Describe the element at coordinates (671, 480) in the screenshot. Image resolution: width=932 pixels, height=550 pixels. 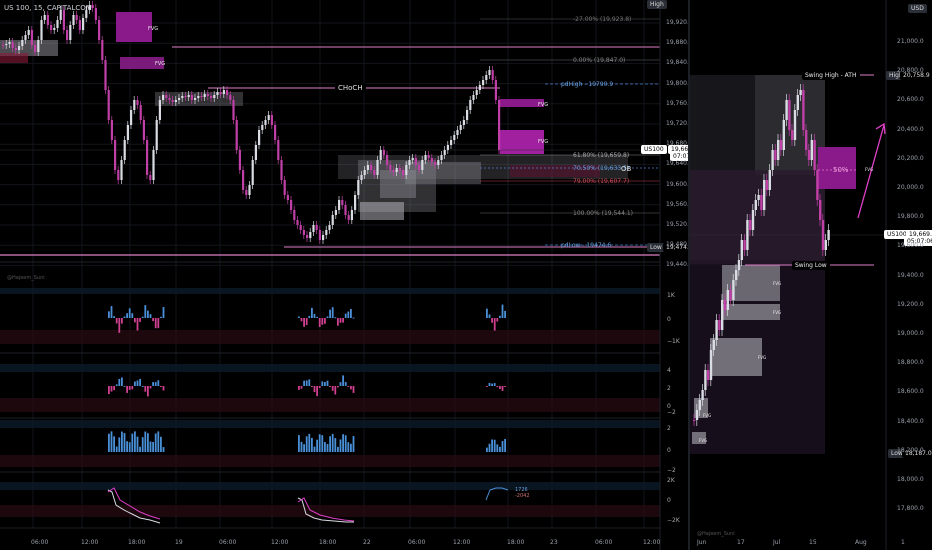
I see `indicator-axis-label: 2K` at that location.